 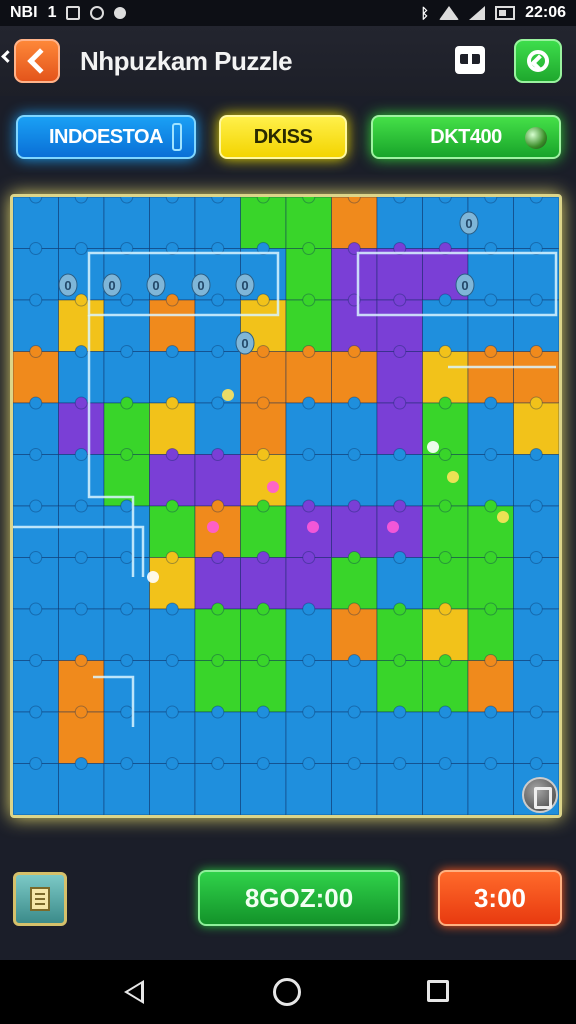 What do you see at coordinates (40, 899) in the screenshot?
I see `menu-button` at bounding box center [40, 899].